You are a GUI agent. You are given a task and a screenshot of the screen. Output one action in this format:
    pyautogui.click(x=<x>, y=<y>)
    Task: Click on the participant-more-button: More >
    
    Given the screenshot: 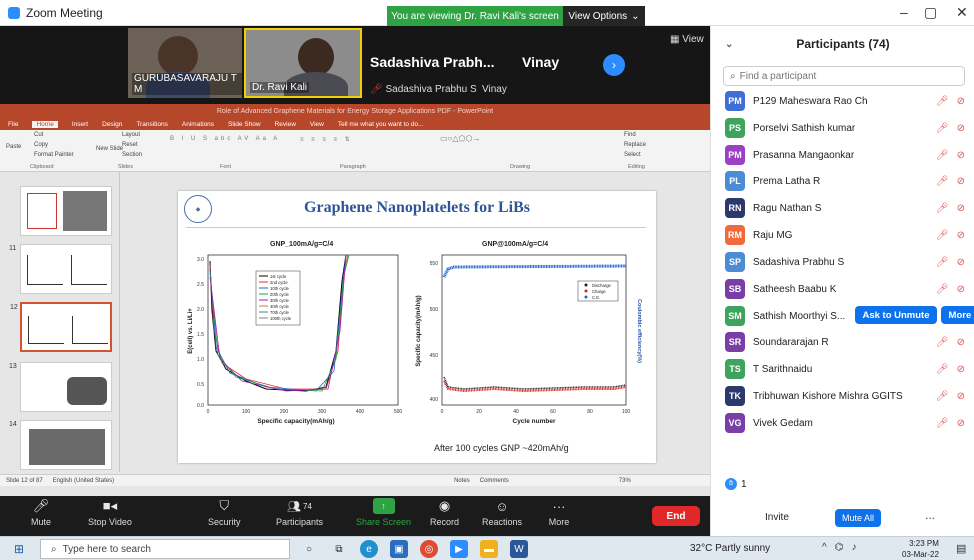 What is the action you would take?
    pyautogui.click(x=957, y=315)
    